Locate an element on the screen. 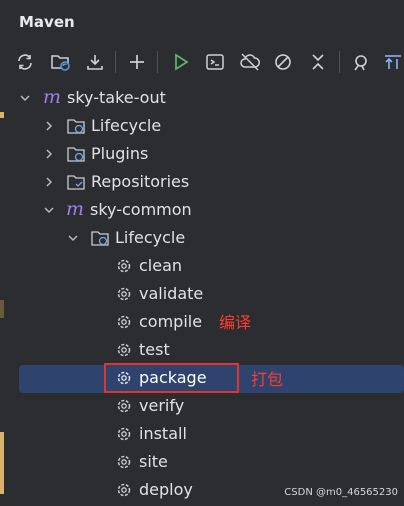 This screenshot has height=506, width=404. package-highlight-box is located at coordinates (171, 378).